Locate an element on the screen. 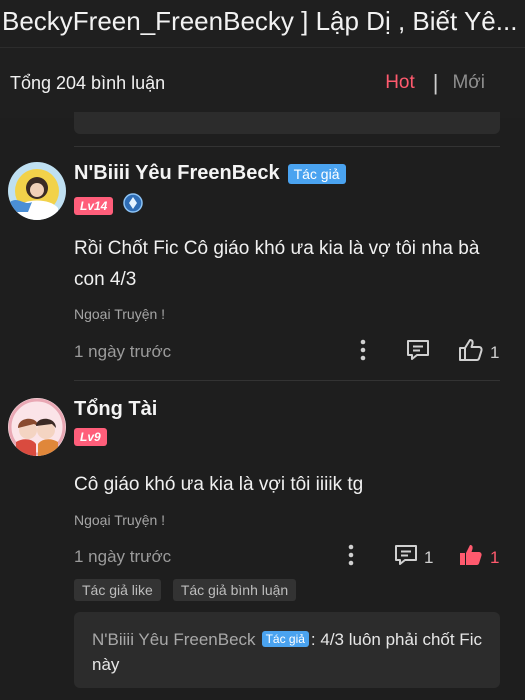 The height and width of the screenshot is (700, 525). username: Tổng Tài is located at coordinates (115, 409).